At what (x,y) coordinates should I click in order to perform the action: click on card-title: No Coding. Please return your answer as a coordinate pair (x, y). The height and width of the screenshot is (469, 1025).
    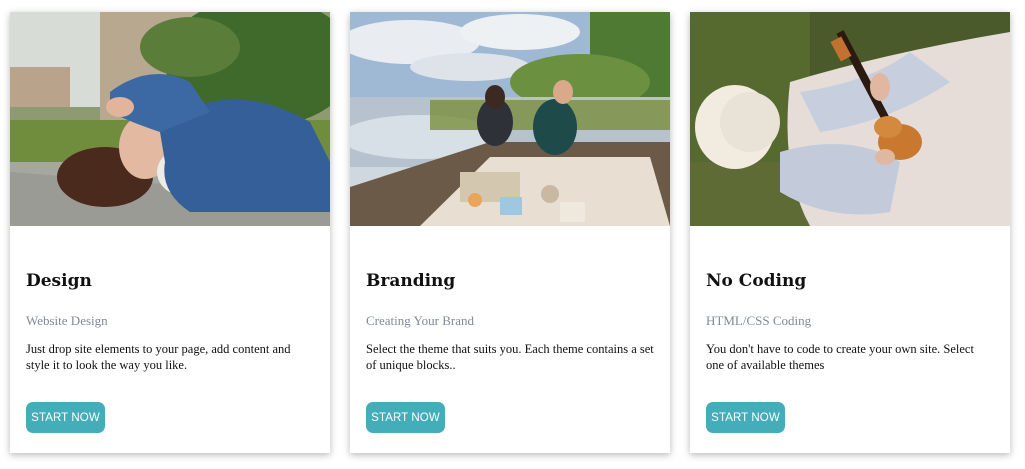
    Looking at the image, I should click on (756, 281).